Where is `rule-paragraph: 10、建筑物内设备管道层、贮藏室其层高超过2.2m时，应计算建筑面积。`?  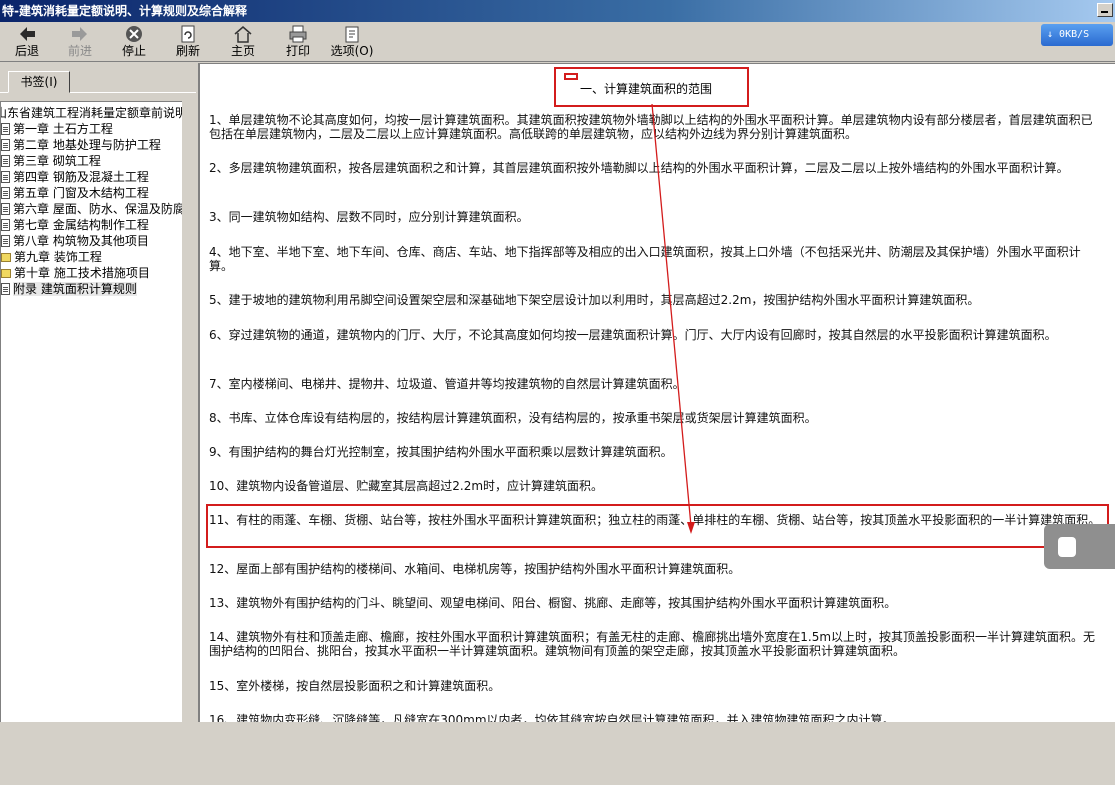
rule-paragraph: 10、建筑物内设备管道层、贮藏室其层高超过2.2m时，应计算建筑面积。 is located at coordinates (406, 486).